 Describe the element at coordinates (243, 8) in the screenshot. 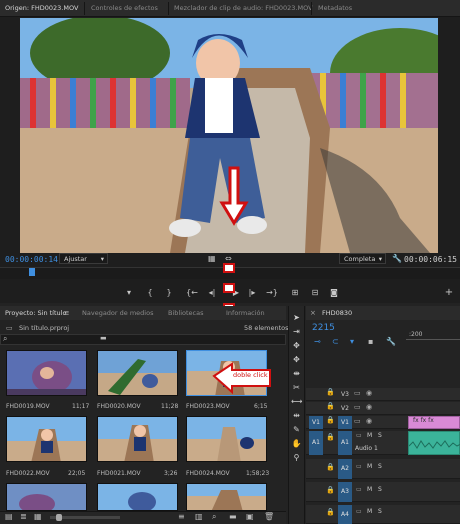

I see `tab-audio-clip-mixer: Mezclador de clip de audio: FHD0023.MOV` at that location.